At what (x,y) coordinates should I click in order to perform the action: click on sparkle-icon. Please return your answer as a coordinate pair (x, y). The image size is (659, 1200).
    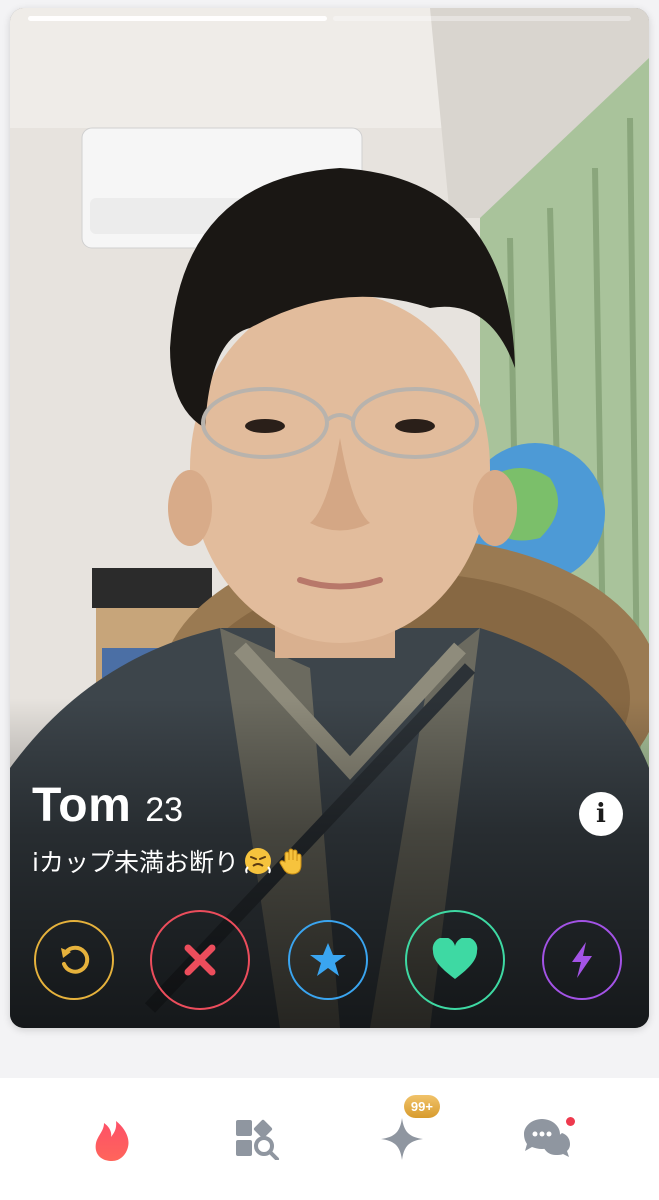
    Looking at the image, I should click on (401, 1139).